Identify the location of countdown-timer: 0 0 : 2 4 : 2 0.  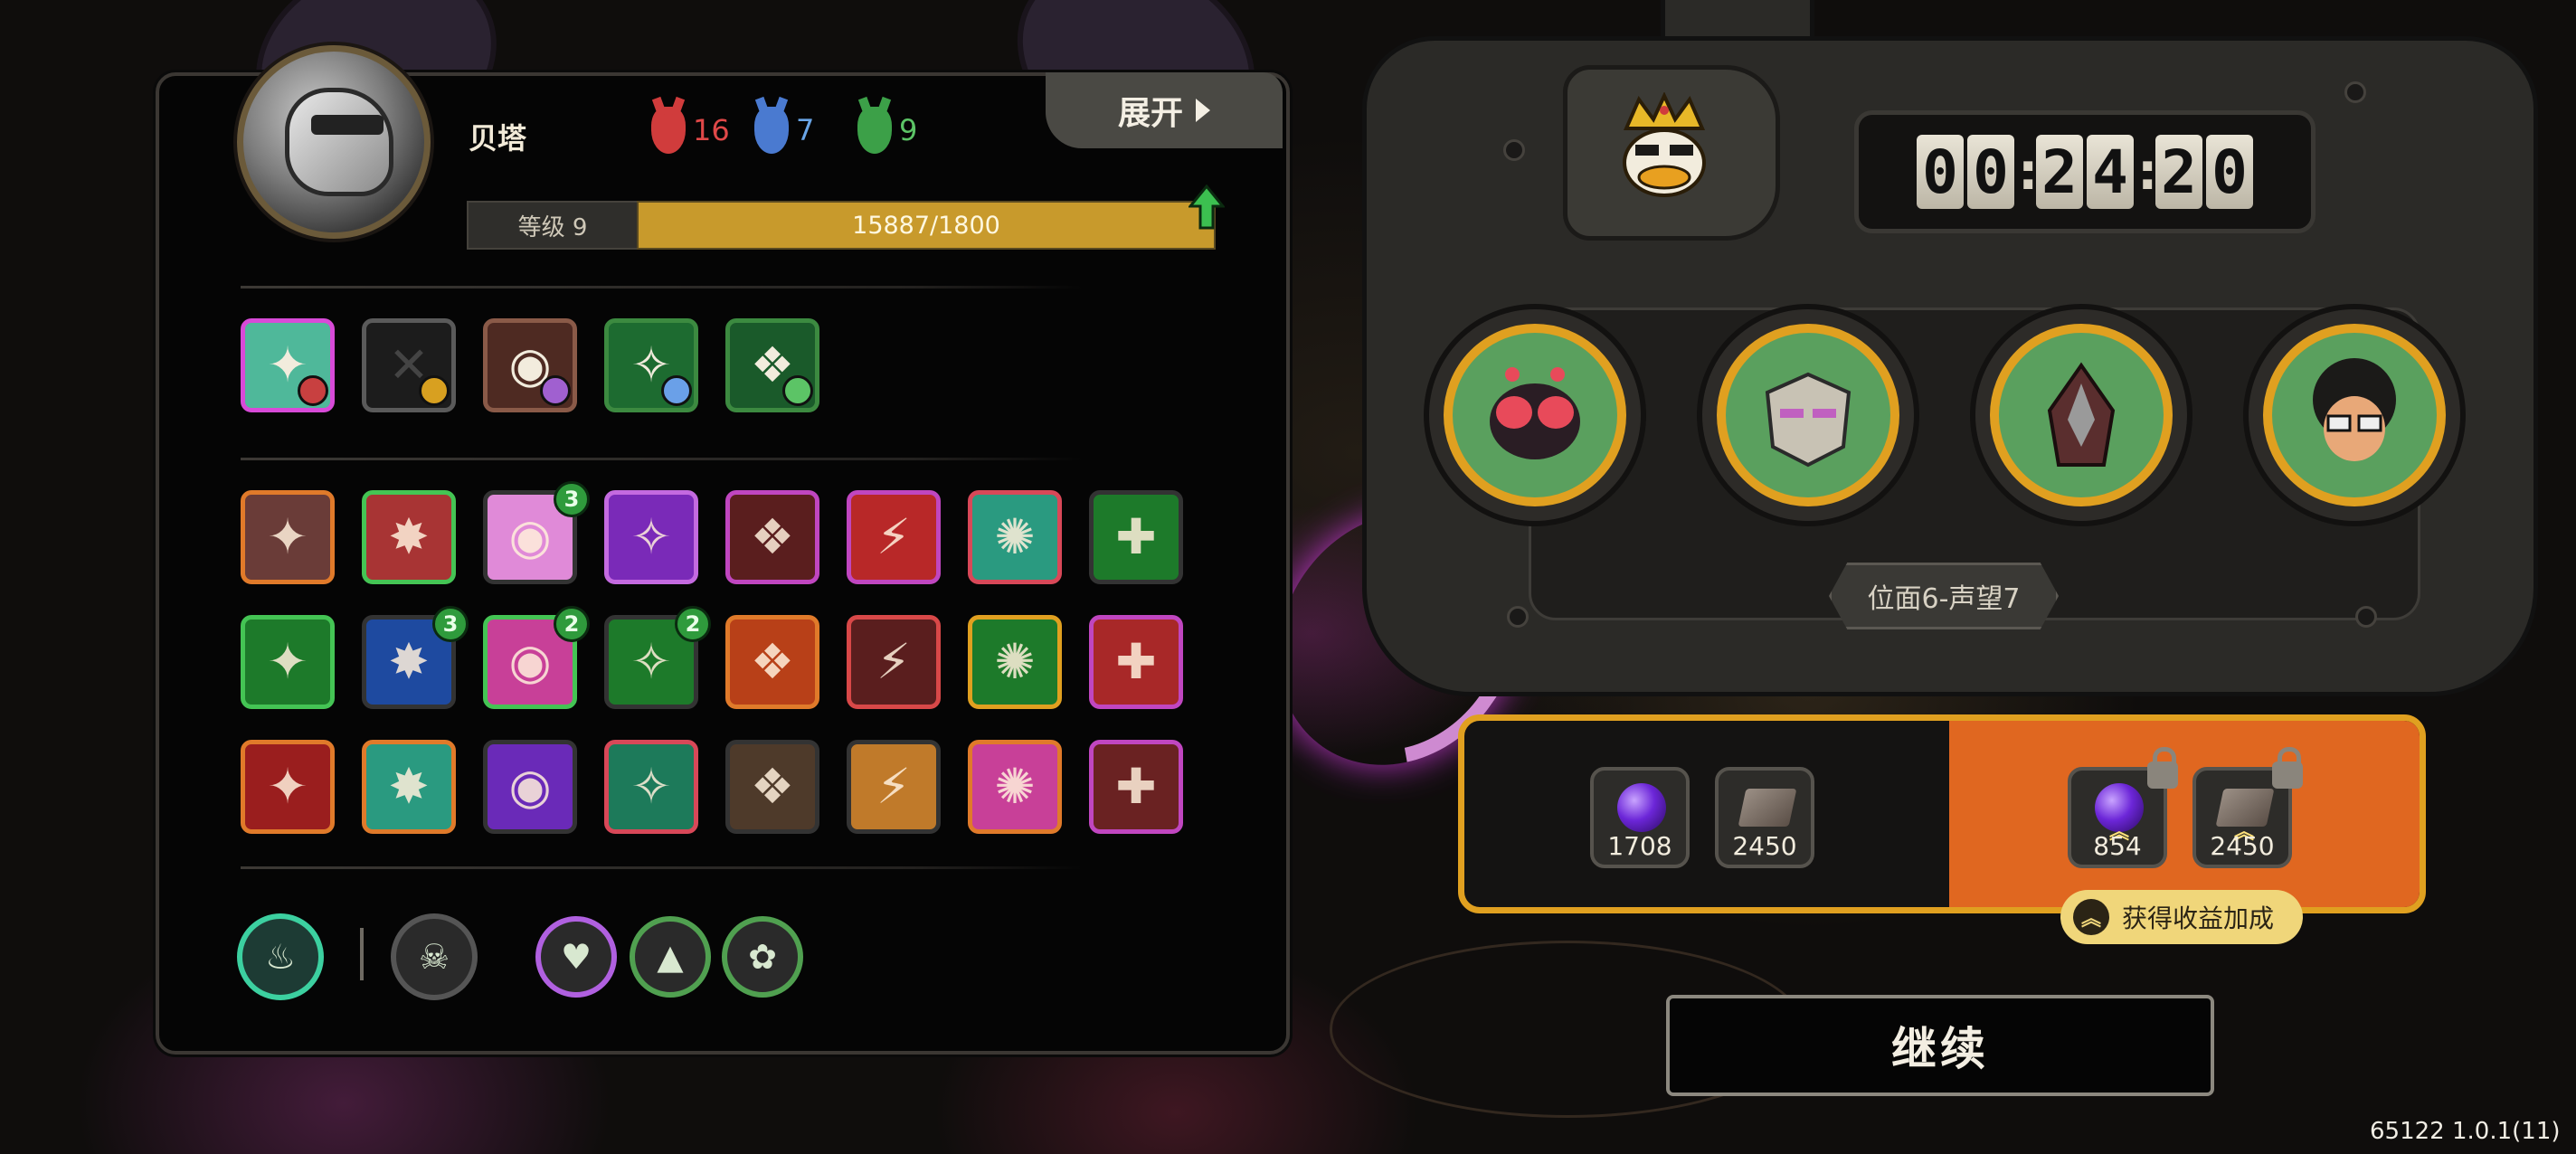
(2085, 171).